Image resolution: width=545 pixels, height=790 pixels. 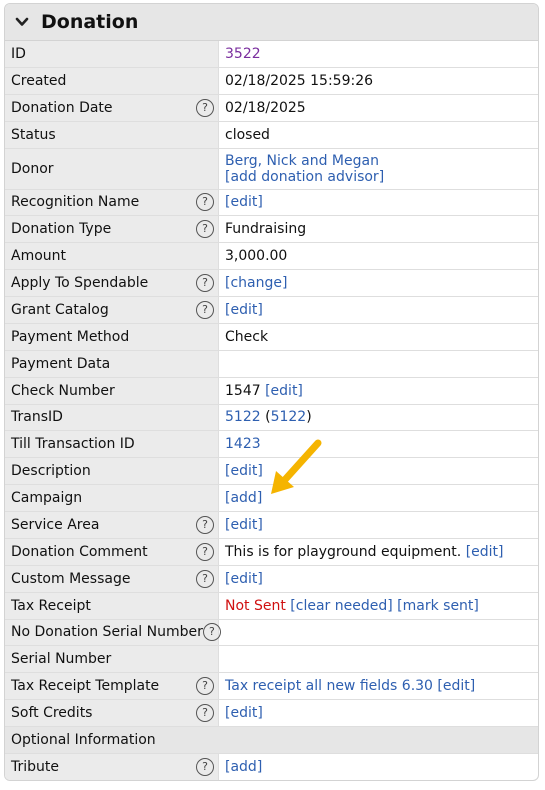 I want to click on section-optional-information: Optional Information, so click(x=271, y=740).